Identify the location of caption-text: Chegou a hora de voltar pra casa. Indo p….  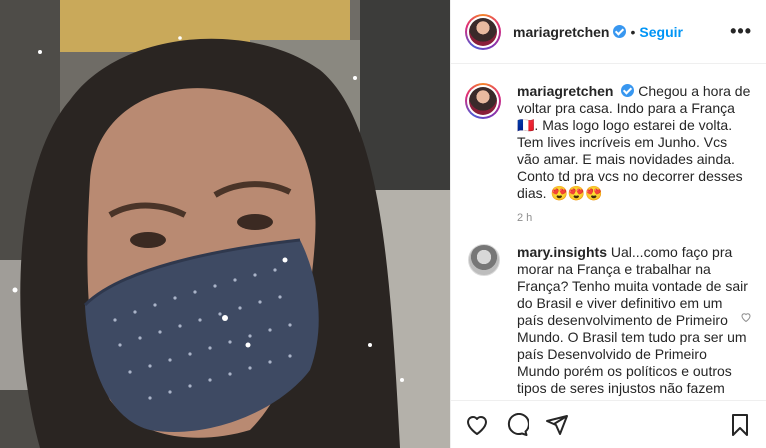
(634, 142).